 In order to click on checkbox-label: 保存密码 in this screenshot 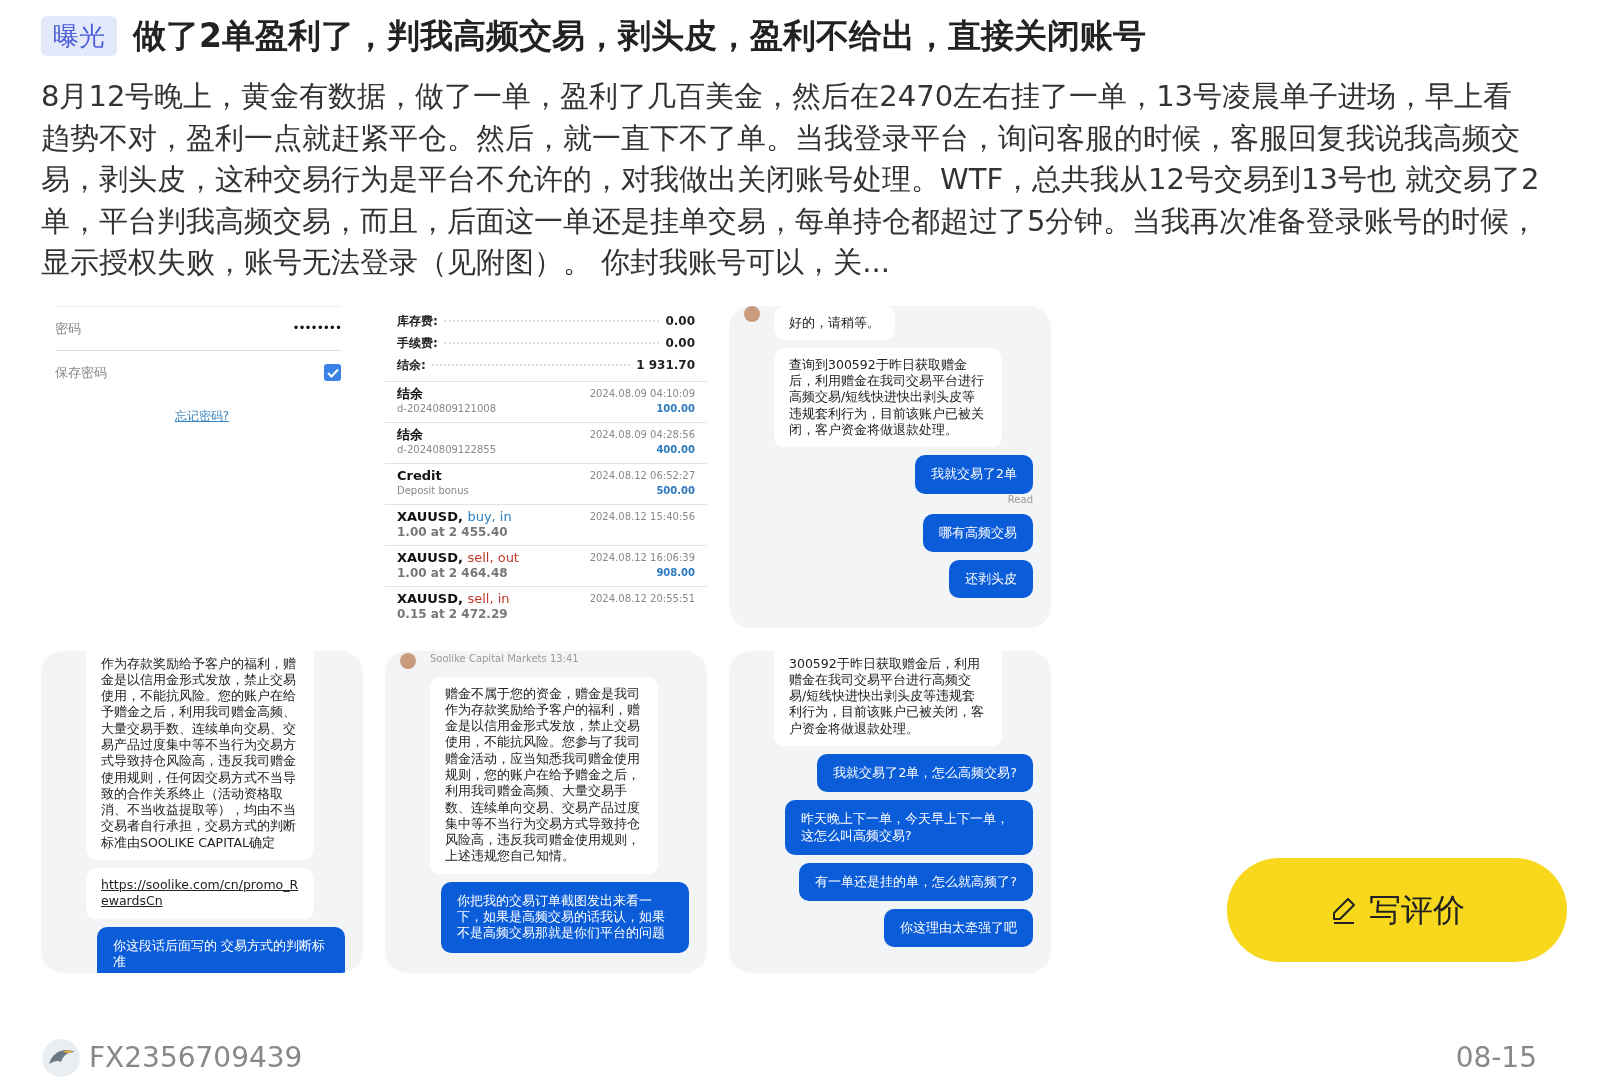, I will do `click(81, 373)`.